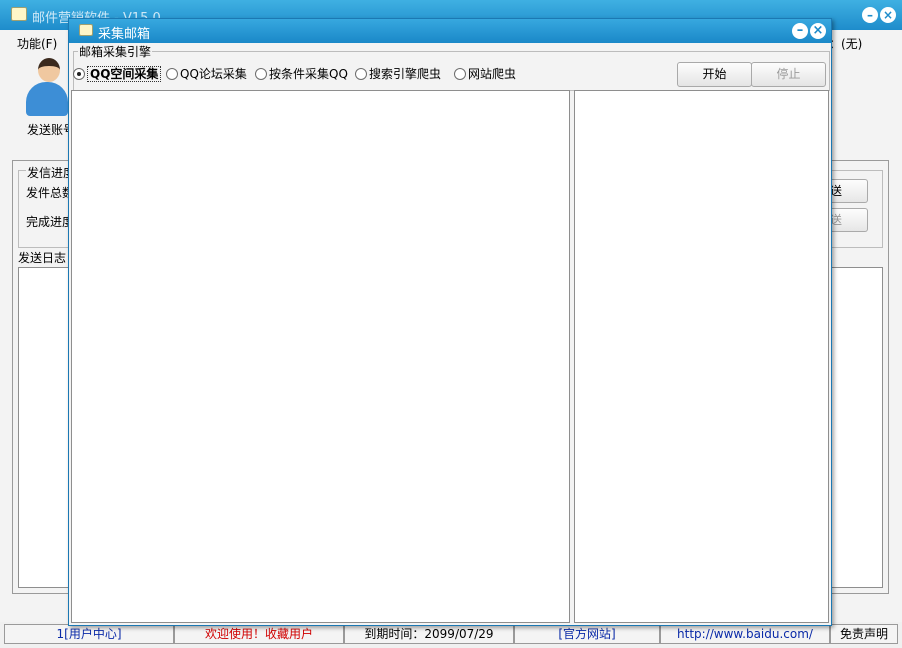 The width and height of the screenshot is (902, 648). What do you see at coordinates (308, 74) in the screenshot?
I see `radio-label: 按条件采集QQ` at bounding box center [308, 74].